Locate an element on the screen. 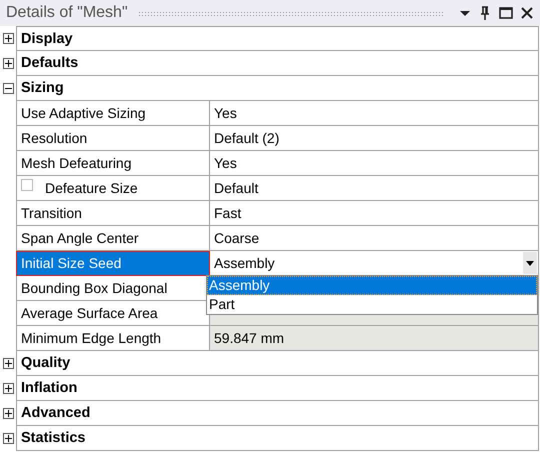 This screenshot has height=476, width=540. property-name: Defeature Size is located at coordinates (113, 188).